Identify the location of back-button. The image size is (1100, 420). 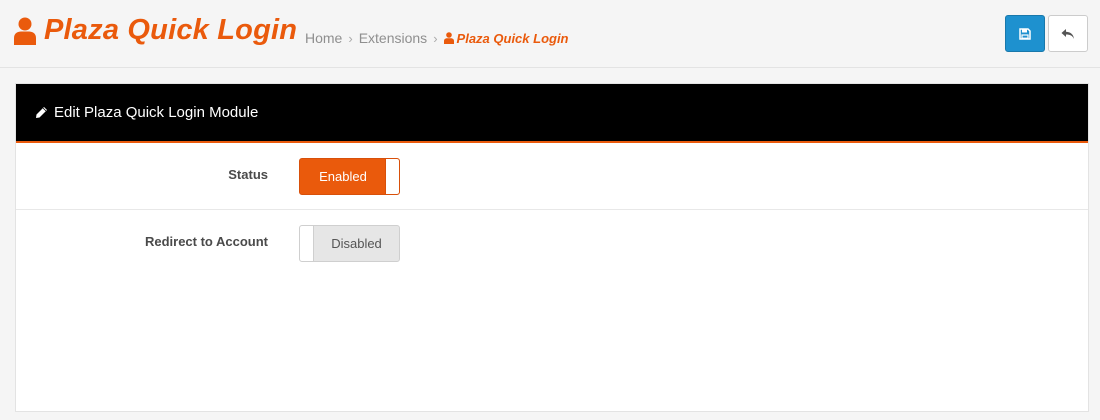
(1068, 33).